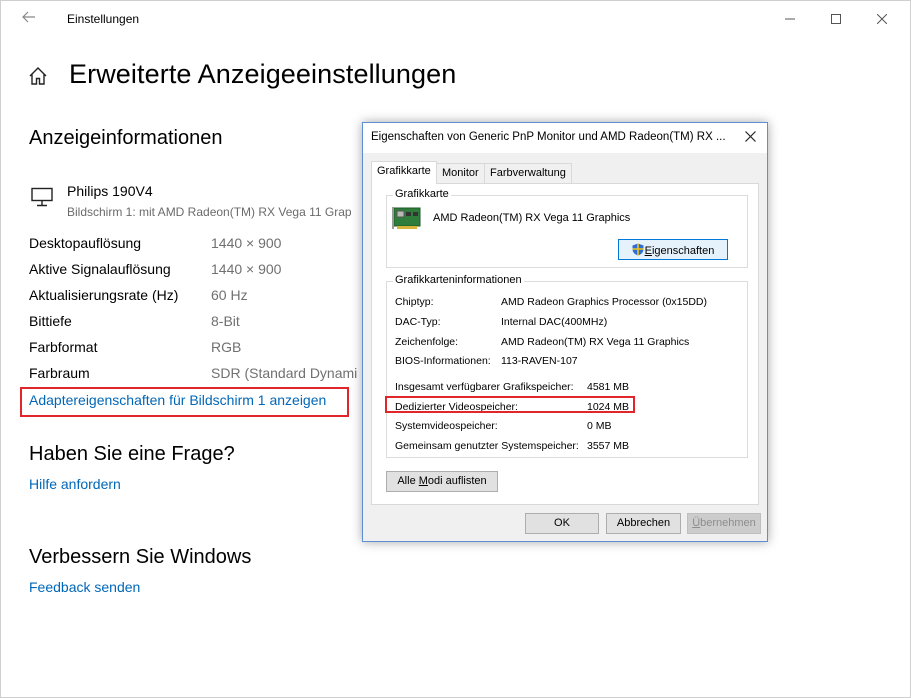 The height and width of the screenshot is (698, 911). What do you see at coordinates (85, 243) in the screenshot?
I see `info-label: Desktopauflösung` at bounding box center [85, 243].